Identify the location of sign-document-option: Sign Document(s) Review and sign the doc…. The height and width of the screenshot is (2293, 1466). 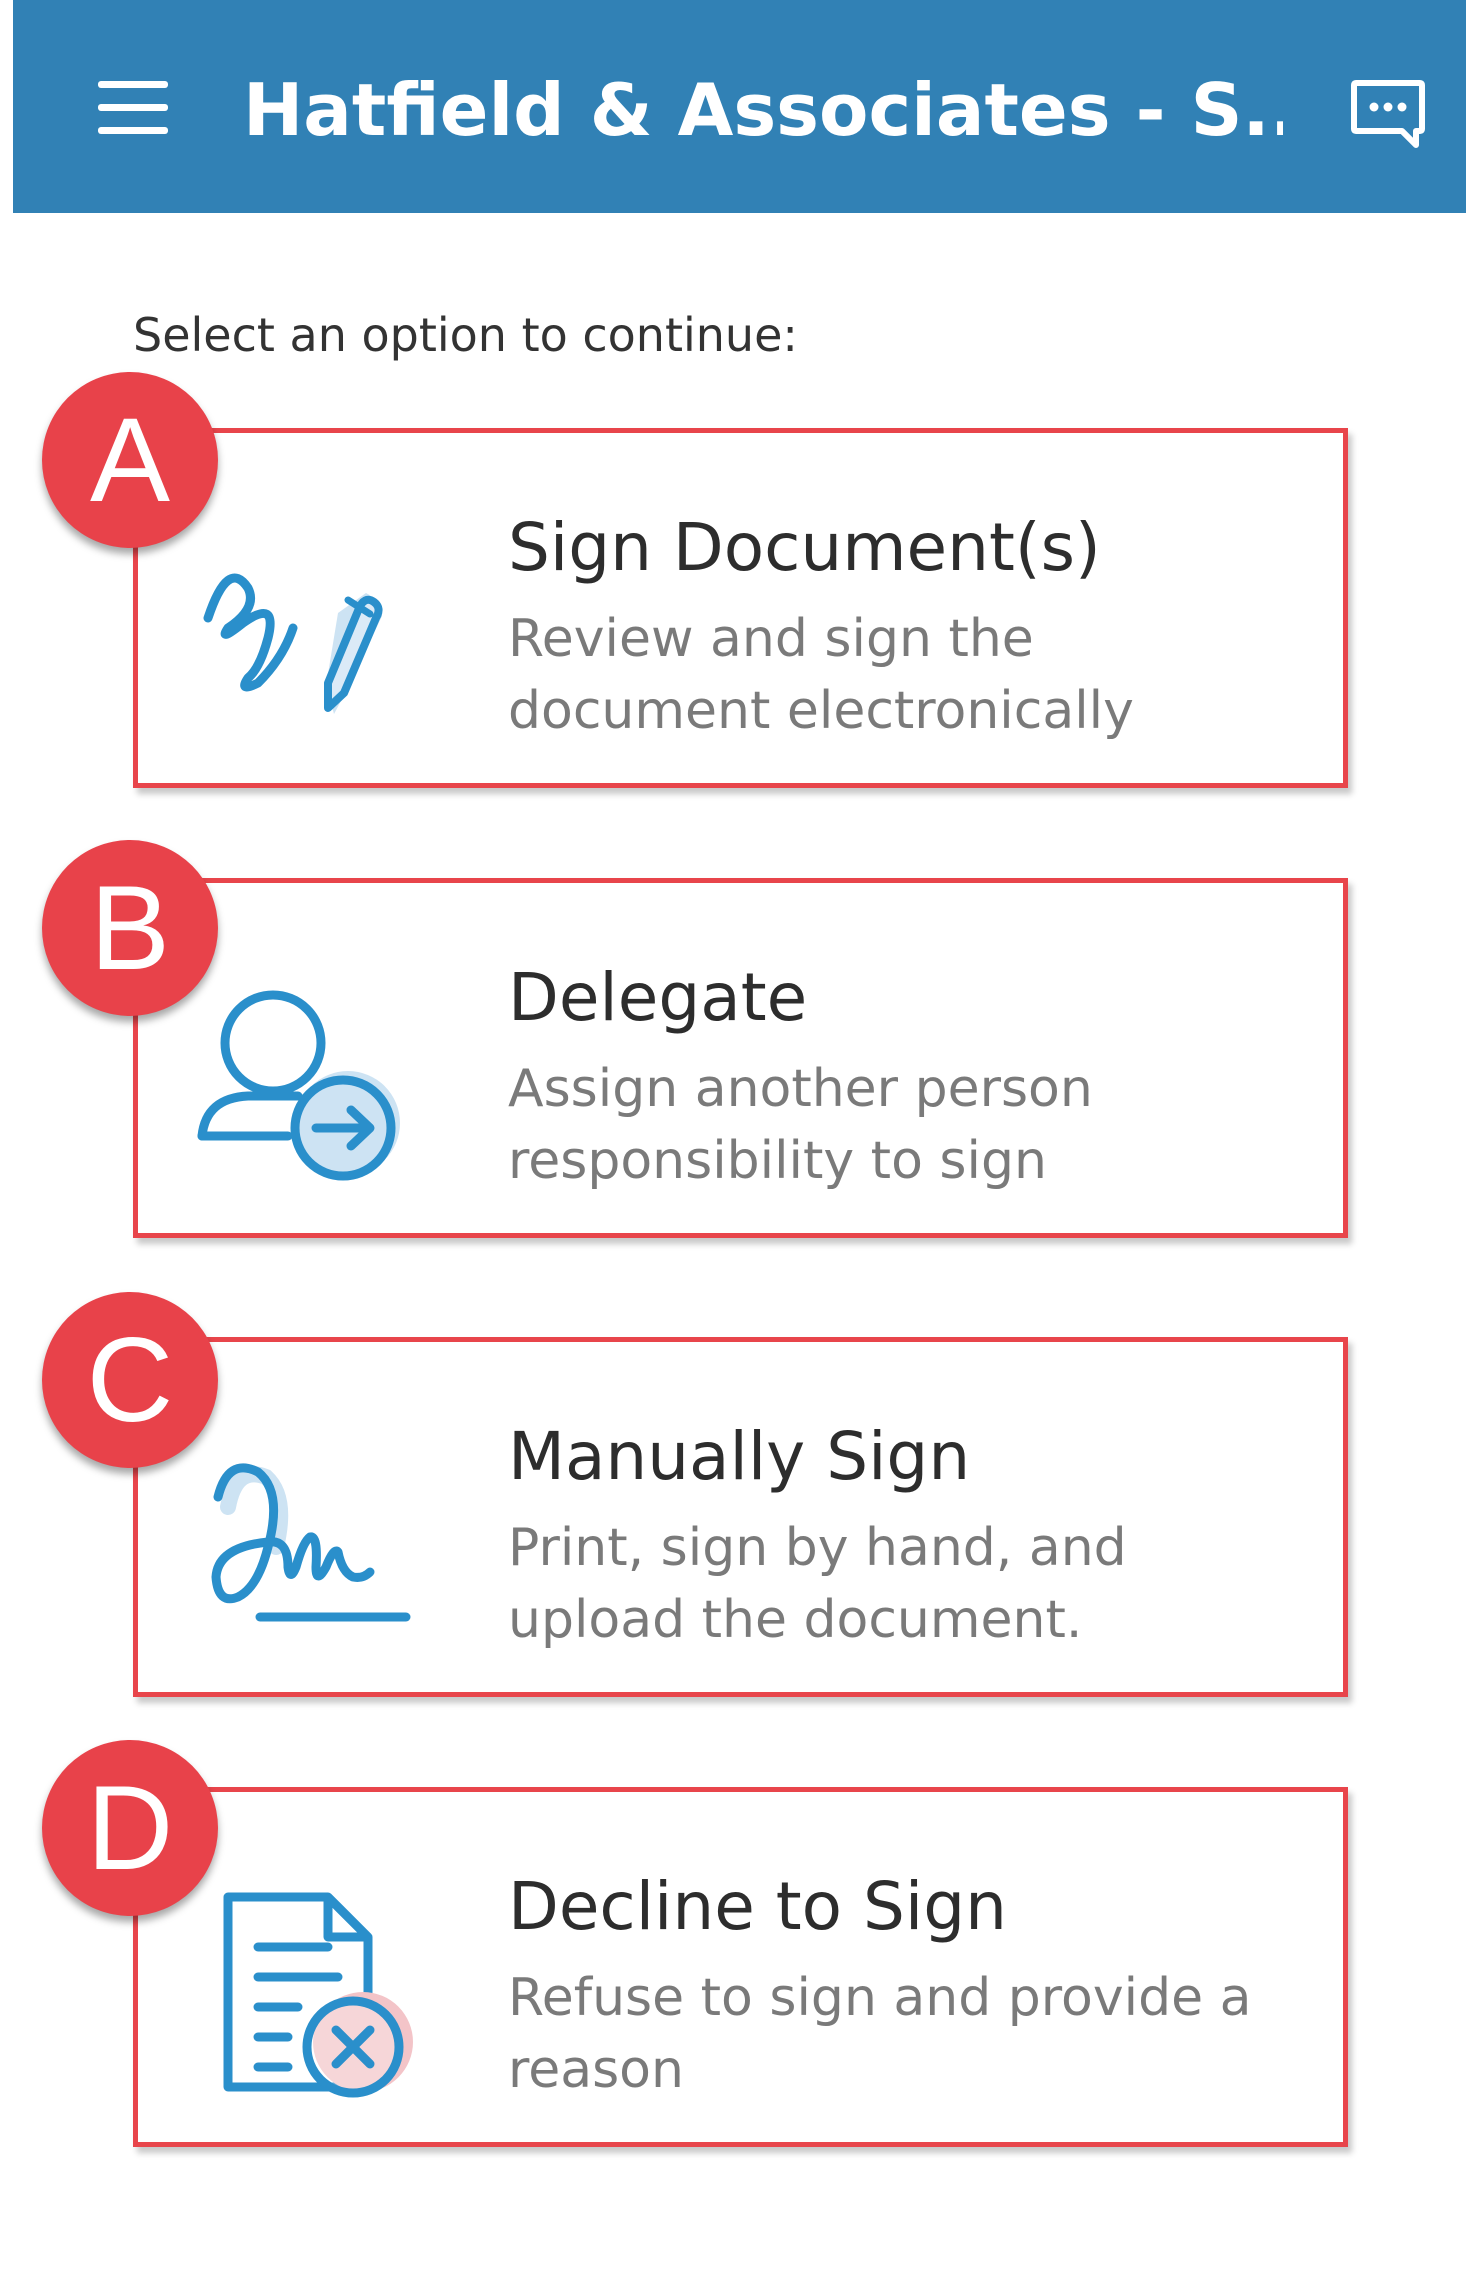
(740, 608).